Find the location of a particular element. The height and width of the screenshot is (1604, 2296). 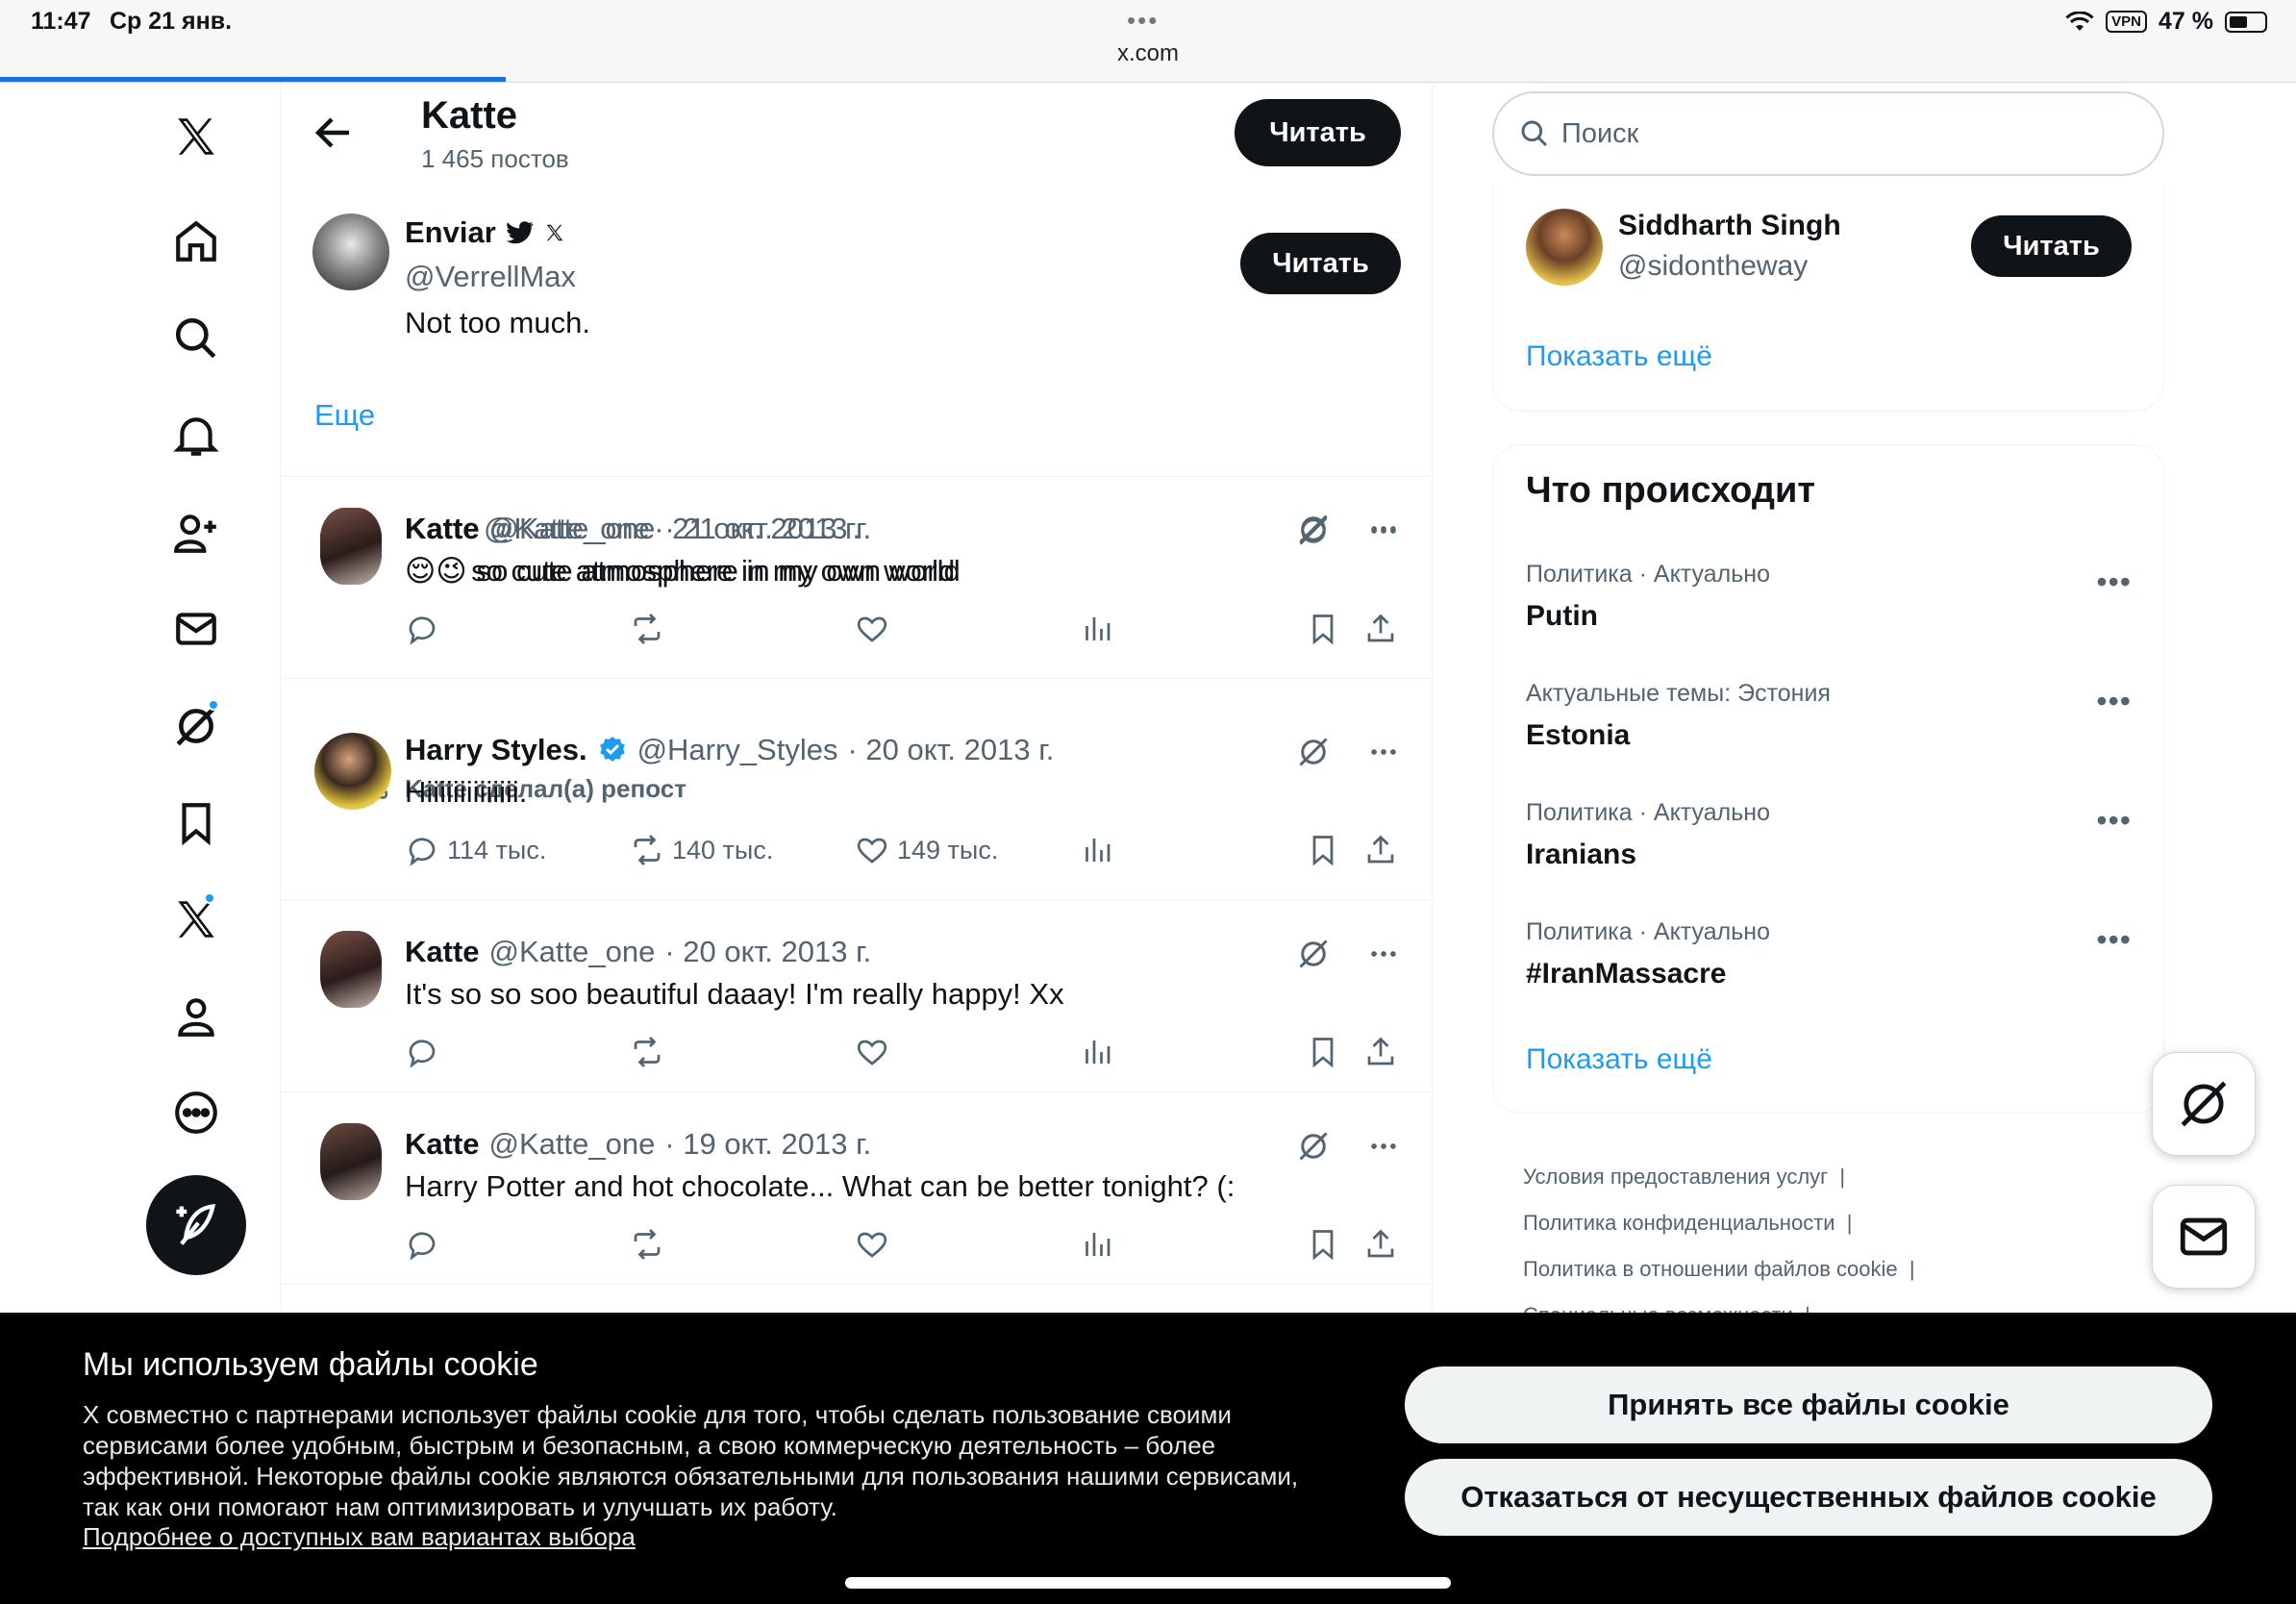

suggested-user-handle: @sidontheway is located at coordinates (1713, 266).